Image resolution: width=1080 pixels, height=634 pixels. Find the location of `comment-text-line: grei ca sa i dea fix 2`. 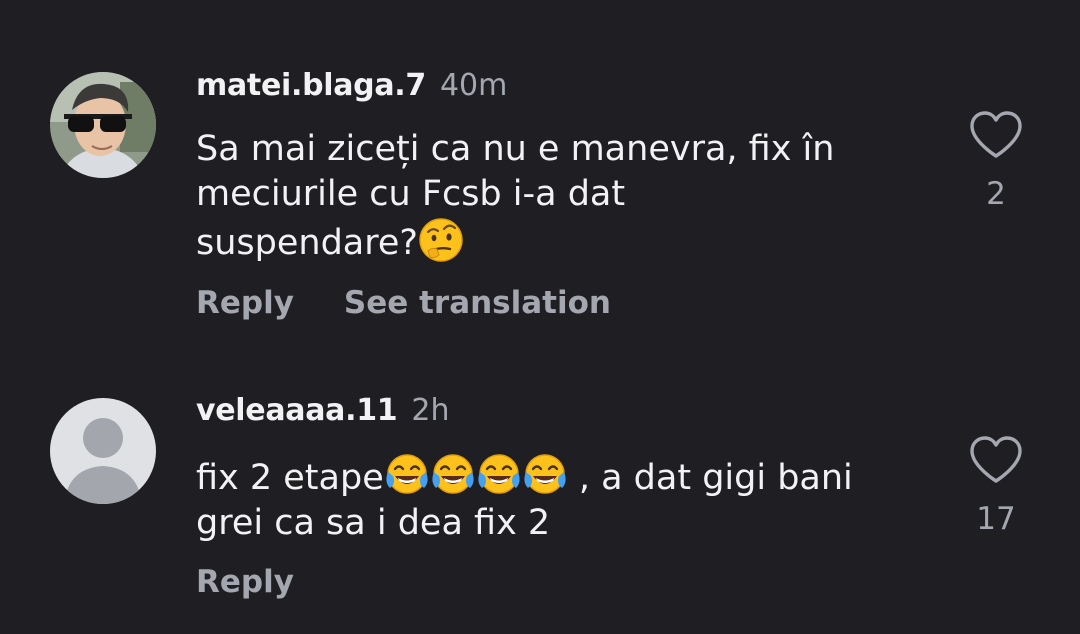

comment-text-line: grei ca sa i dea fix 2 is located at coordinates (373, 523).